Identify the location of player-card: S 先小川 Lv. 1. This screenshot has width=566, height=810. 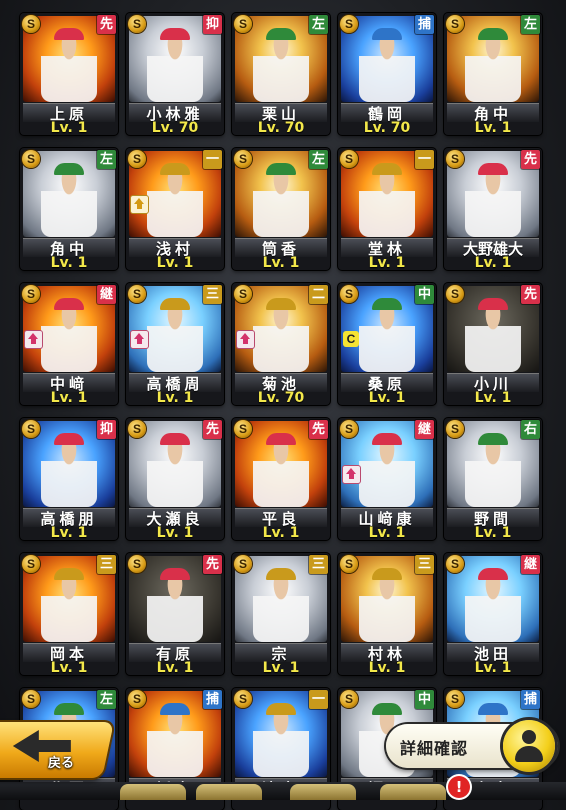
(493, 344).